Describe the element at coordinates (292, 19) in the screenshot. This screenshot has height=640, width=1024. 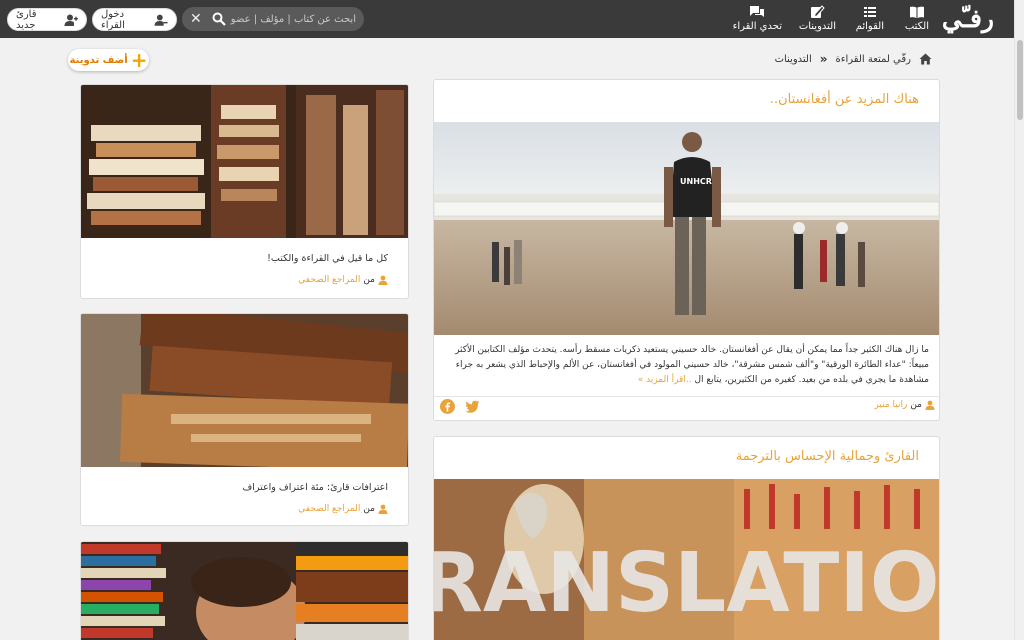
I see `search-input` at that location.